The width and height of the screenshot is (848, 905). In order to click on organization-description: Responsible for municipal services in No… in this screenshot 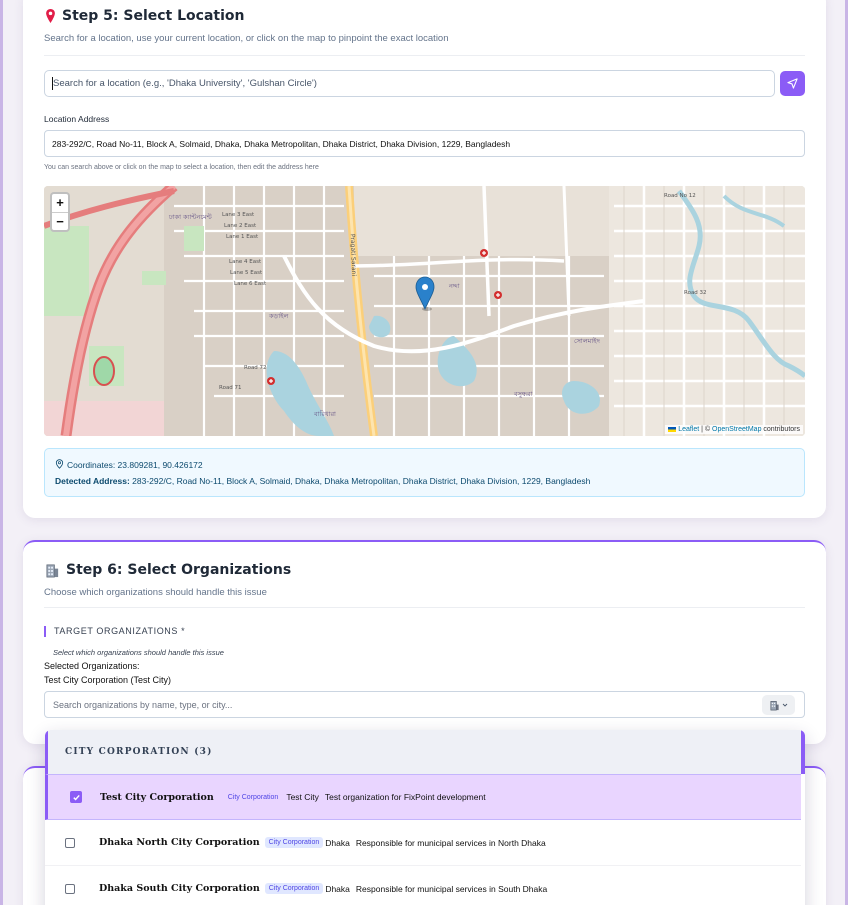, I will do `click(450, 842)`.